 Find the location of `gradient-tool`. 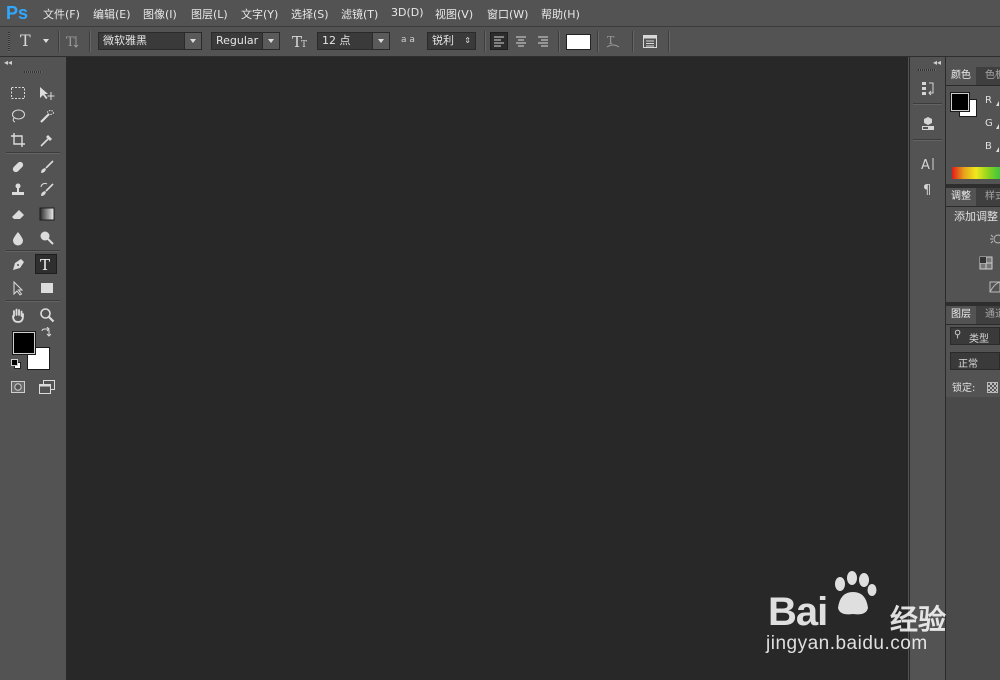

gradient-tool is located at coordinates (47, 214).